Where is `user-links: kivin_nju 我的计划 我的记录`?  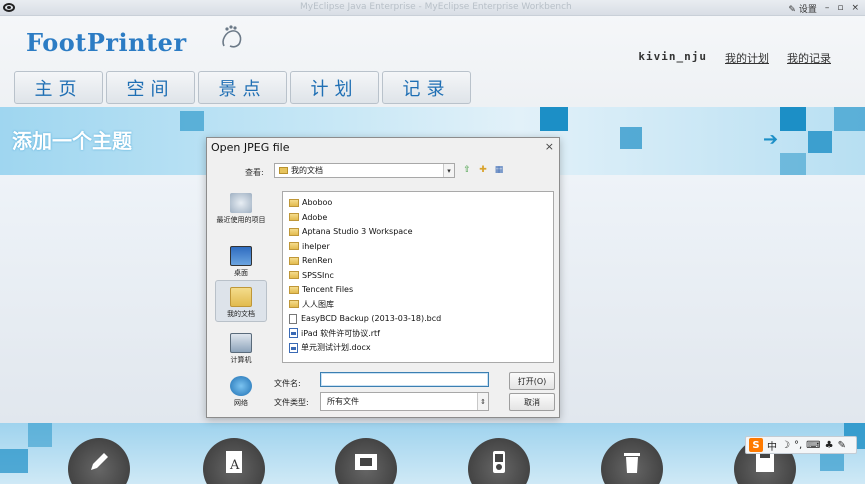 user-links: kivin_nju 我的计划 我的记录 is located at coordinates (734, 58).